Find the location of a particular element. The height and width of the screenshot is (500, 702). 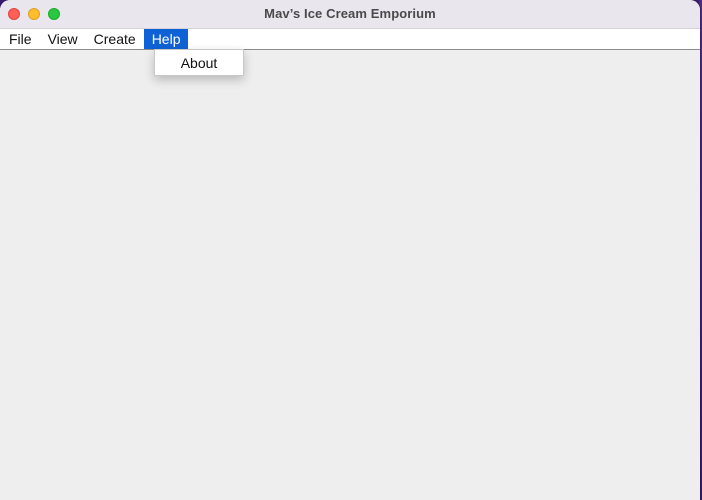

menu-bar: File View Create Help is located at coordinates (350, 39).